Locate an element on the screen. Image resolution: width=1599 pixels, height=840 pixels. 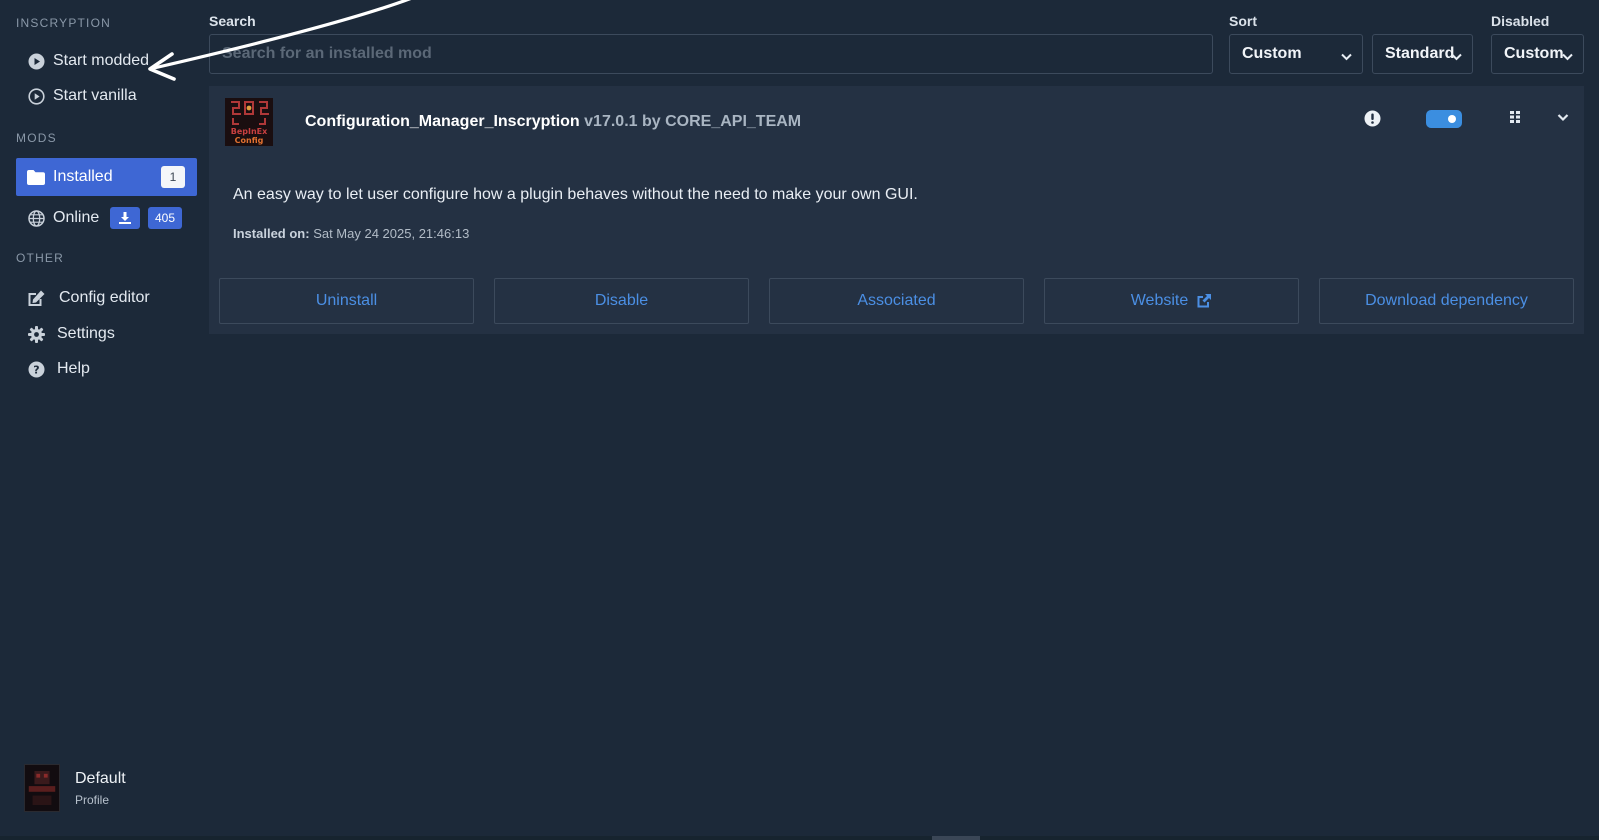
settings-label: Settings is located at coordinates (86, 333).